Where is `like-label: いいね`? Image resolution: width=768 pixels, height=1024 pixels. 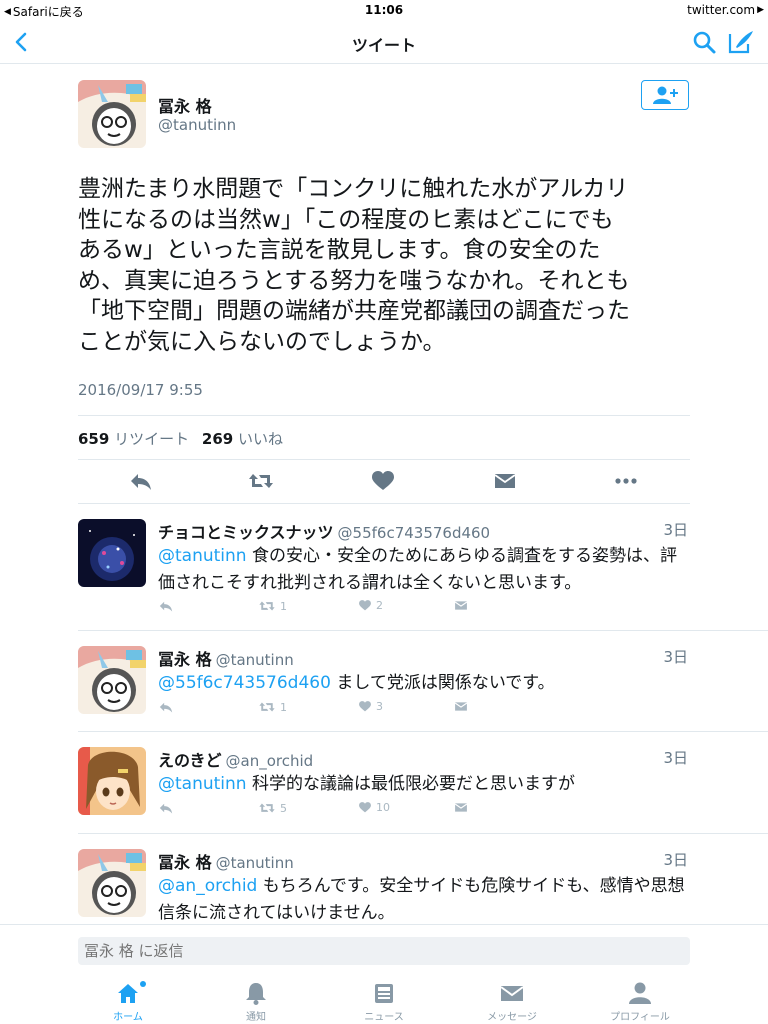 like-label: いいね is located at coordinates (260, 439).